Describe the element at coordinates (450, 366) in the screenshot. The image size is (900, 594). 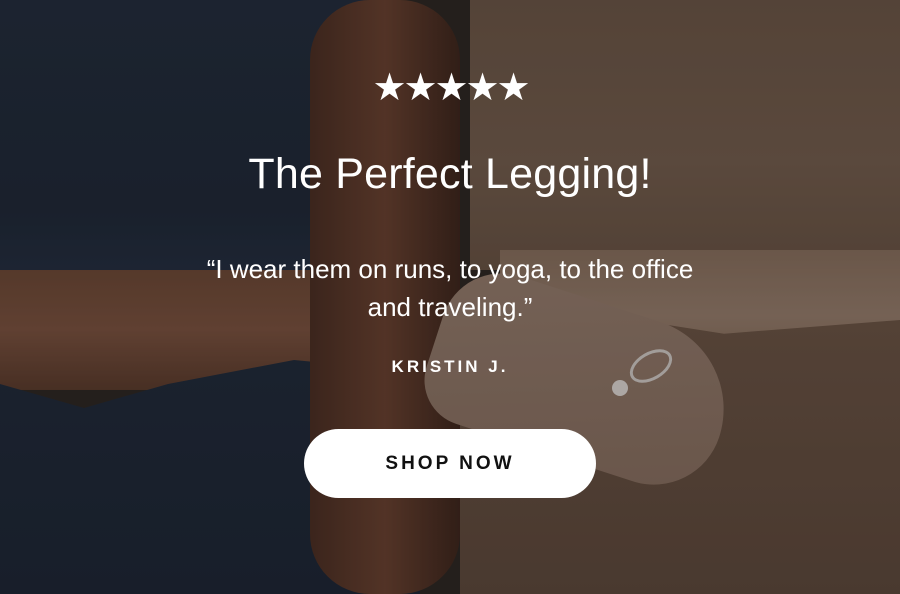
I see `reviewer-name: KRISTIN J.` at that location.